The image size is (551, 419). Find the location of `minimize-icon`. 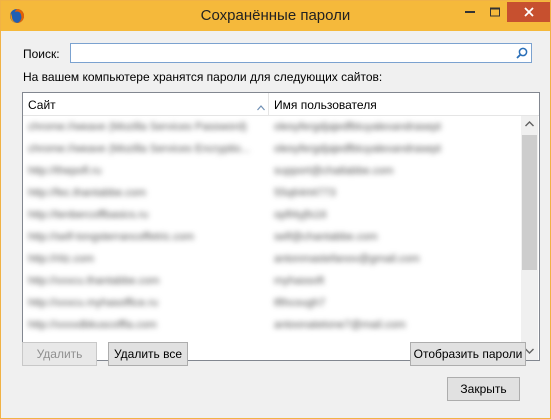

minimize-icon is located at coordinates (470, 12).